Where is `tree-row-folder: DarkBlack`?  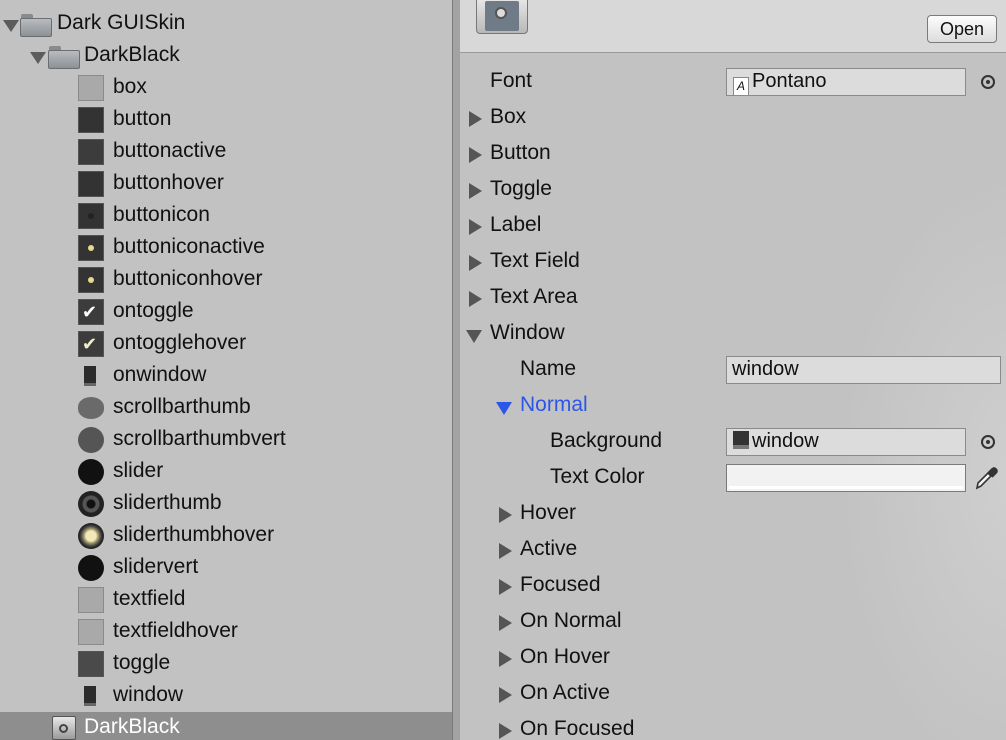 tree-row-folder: DarkBlack is located at coordinates (226, 56).